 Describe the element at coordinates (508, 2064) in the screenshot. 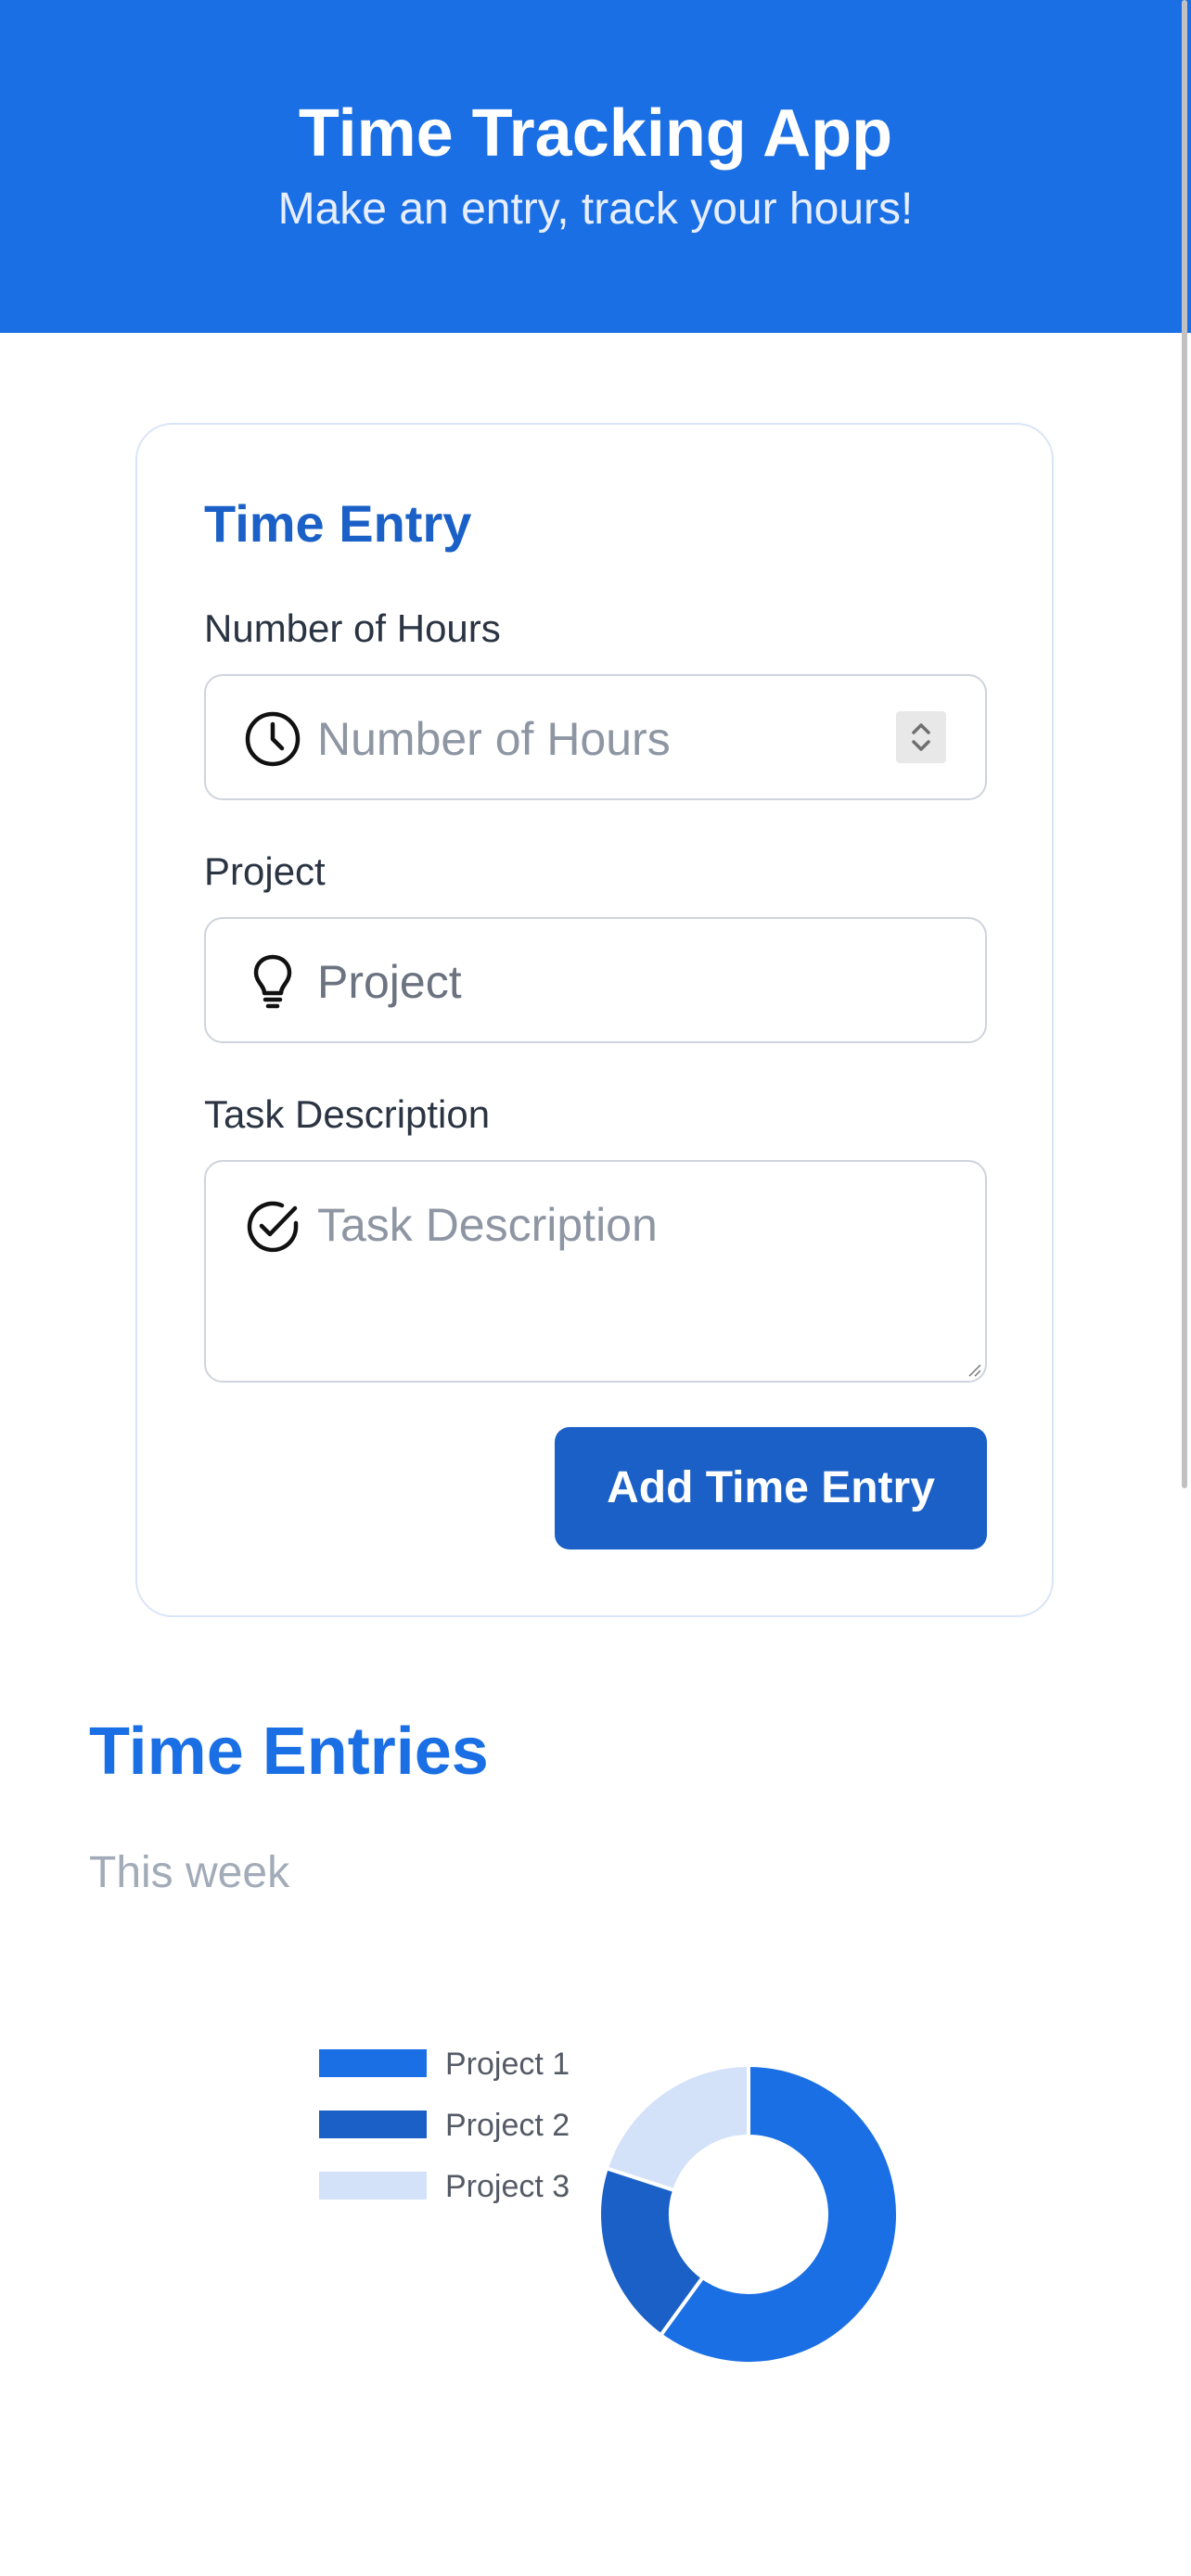

I see `legend-label: Project 1` at that location.